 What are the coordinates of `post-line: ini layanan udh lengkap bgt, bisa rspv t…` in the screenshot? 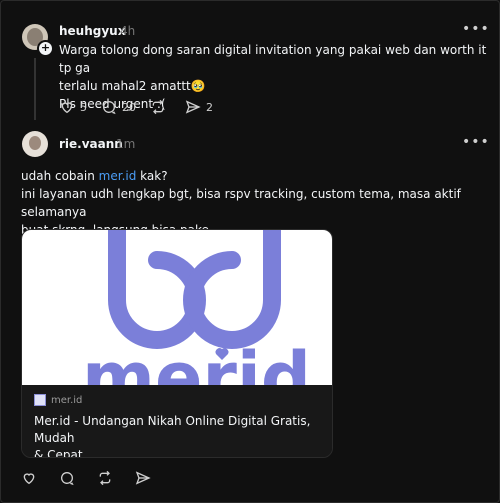 It's located at (241, 203).